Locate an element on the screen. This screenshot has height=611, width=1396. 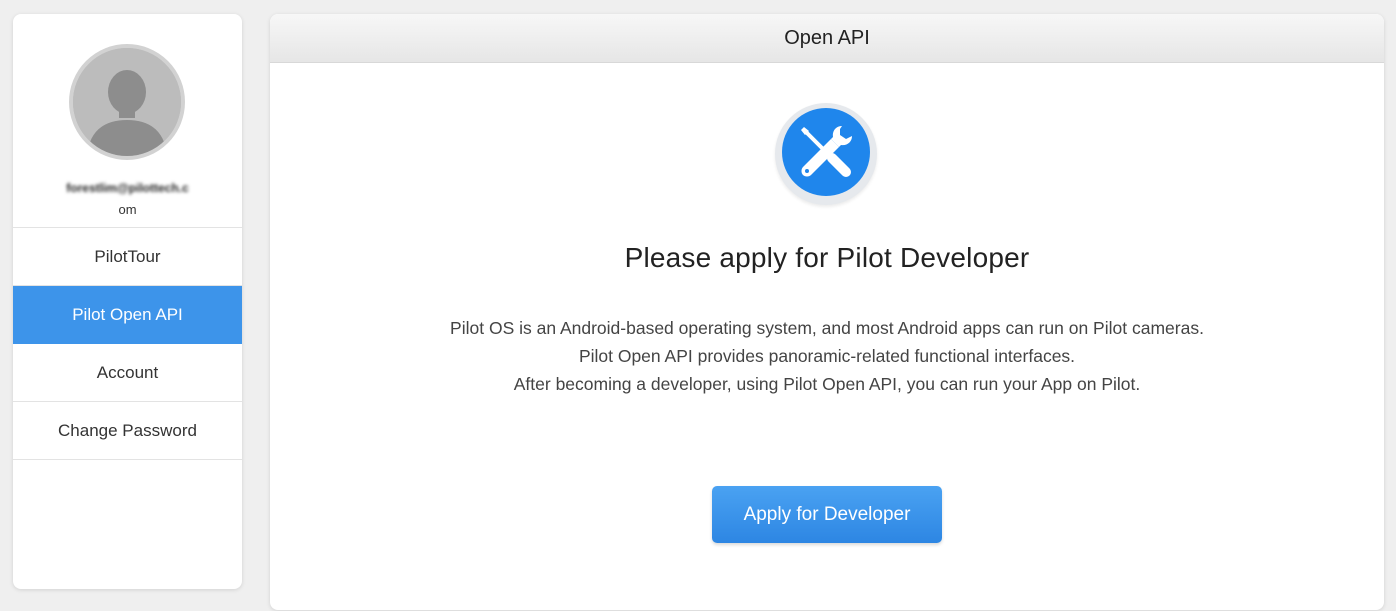
user-email: forestlim@pilottech.c om is located at coordinates (127, 198).